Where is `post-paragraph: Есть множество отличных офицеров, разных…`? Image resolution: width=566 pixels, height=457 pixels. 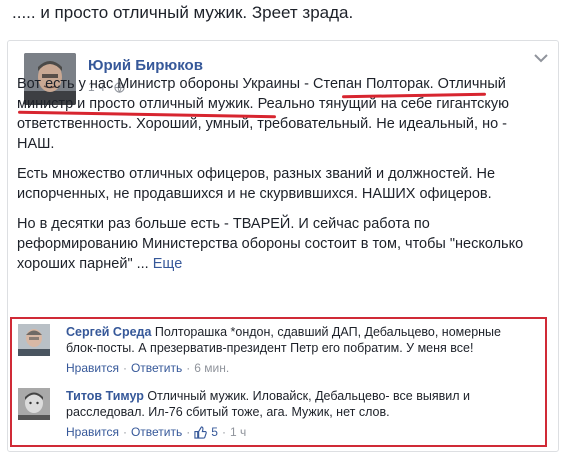
post-paragraph: Есть множество отличных офицеров, разных… is located at coordinates (256, 184).